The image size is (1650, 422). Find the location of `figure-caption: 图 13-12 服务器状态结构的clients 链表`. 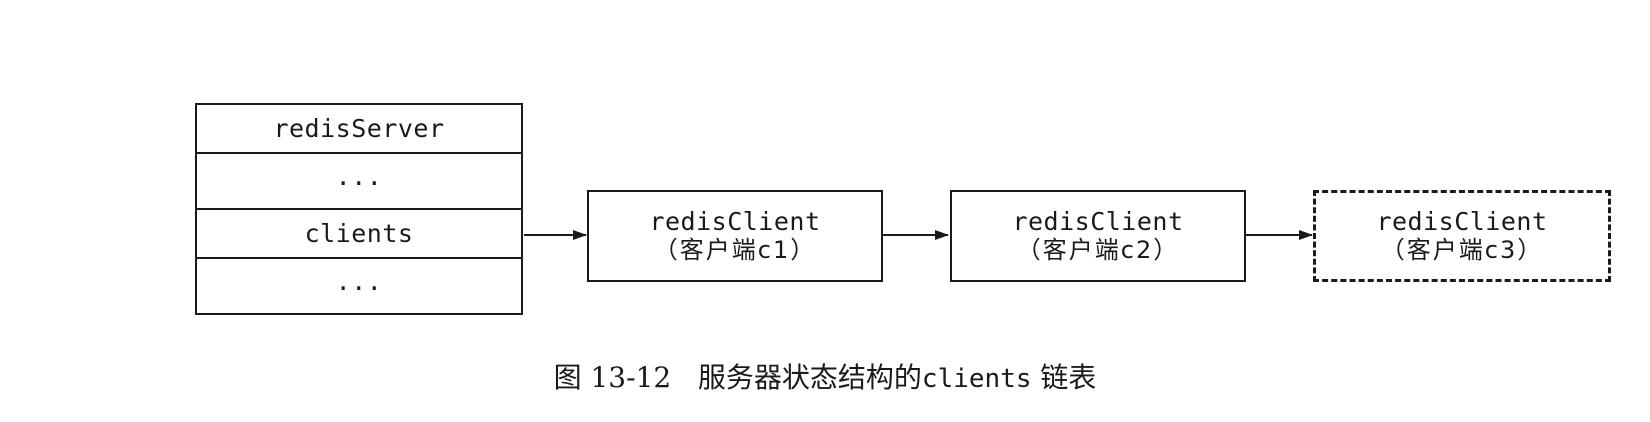

figure-caption: 图 13-12 服务器状态结构的clients 链表 is located at coordinates (825, 376).